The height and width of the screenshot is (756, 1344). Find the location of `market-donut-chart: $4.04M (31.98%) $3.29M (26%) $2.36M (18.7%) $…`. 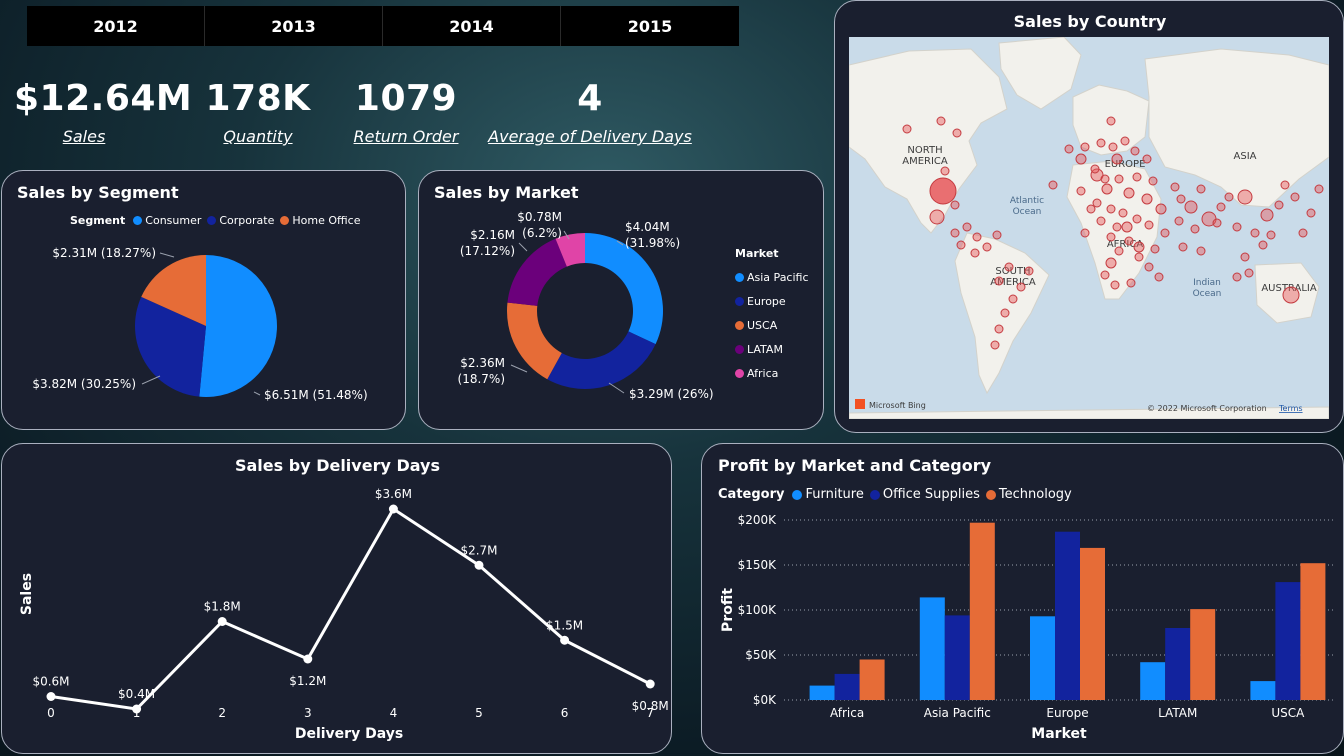

market-donut-chart: $4.04M (31.98%) $3.29M (26%) $2.36M (18.7%) $… is located at coordinates (586, 305).